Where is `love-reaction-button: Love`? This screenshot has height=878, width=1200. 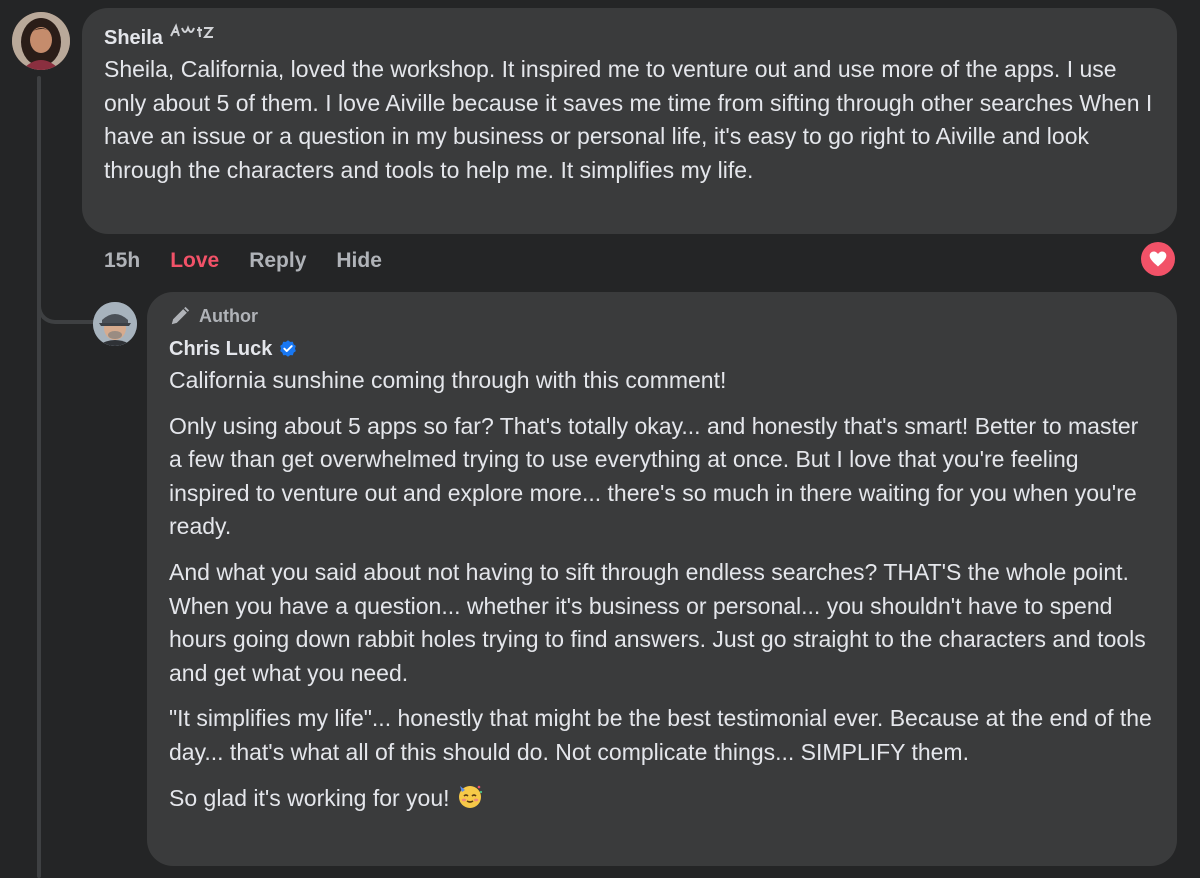 love-reaction-button: Love is located at coordinates (194, 261).